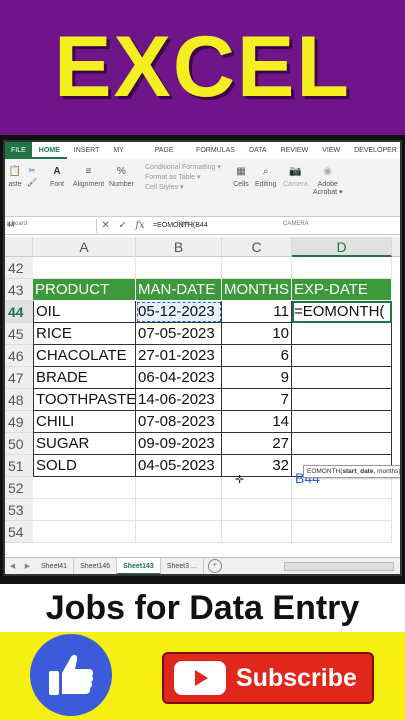 The width and height of the screenshot is (405, 720). Describe the element at coordinates (331, 150) in the screenshot. I see `tab-view: VIEW` at that location.